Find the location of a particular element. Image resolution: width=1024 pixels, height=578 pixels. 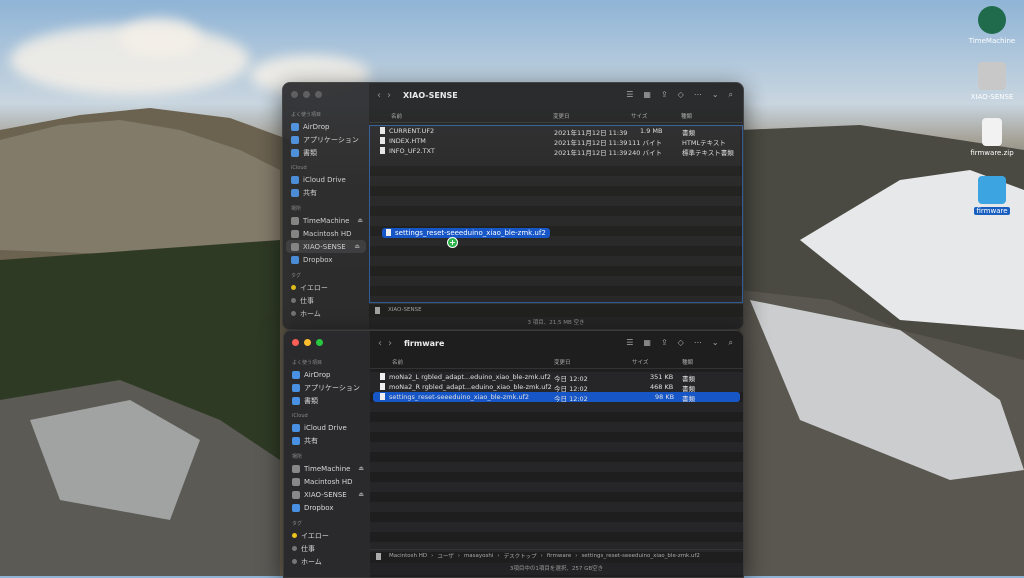

yellow-tag-icon is located at coordinates (293, 287).